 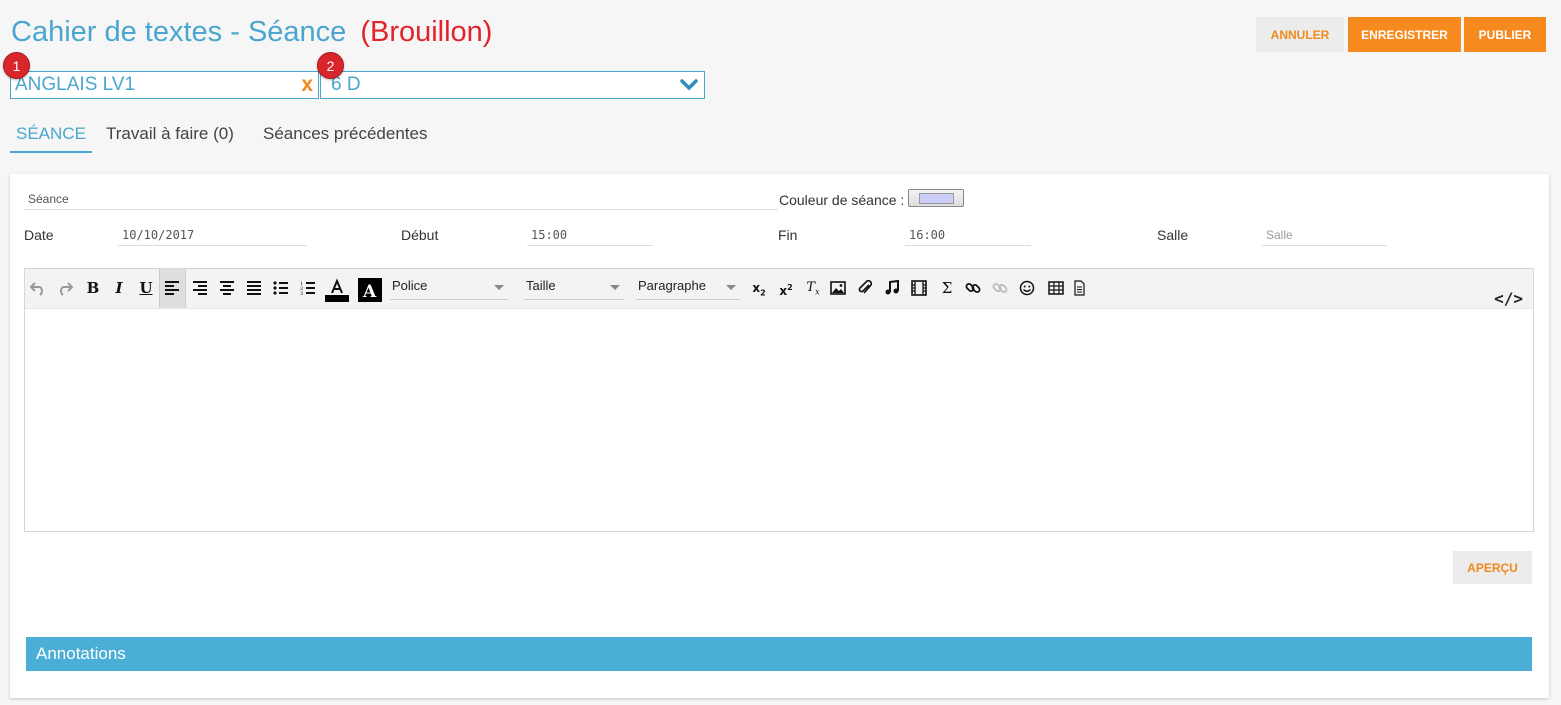 I want to click on align-left-icon, so click(x=172, y=288).